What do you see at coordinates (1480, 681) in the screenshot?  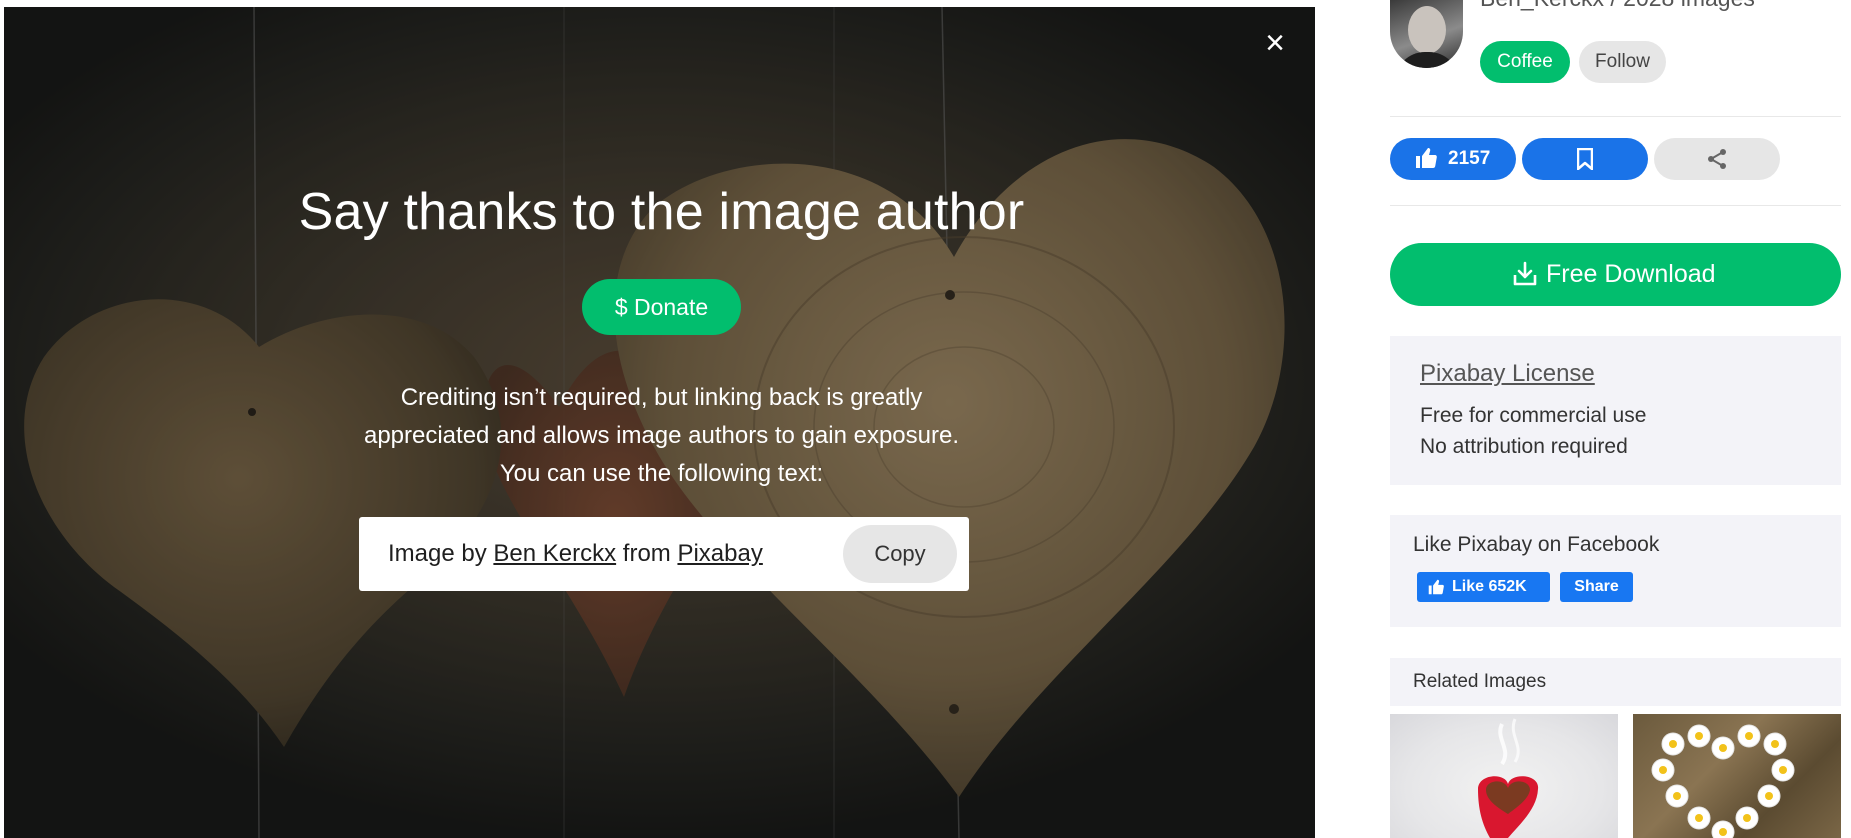 I see `related-images-title: Related Images` at bounding box center [1480, 681].